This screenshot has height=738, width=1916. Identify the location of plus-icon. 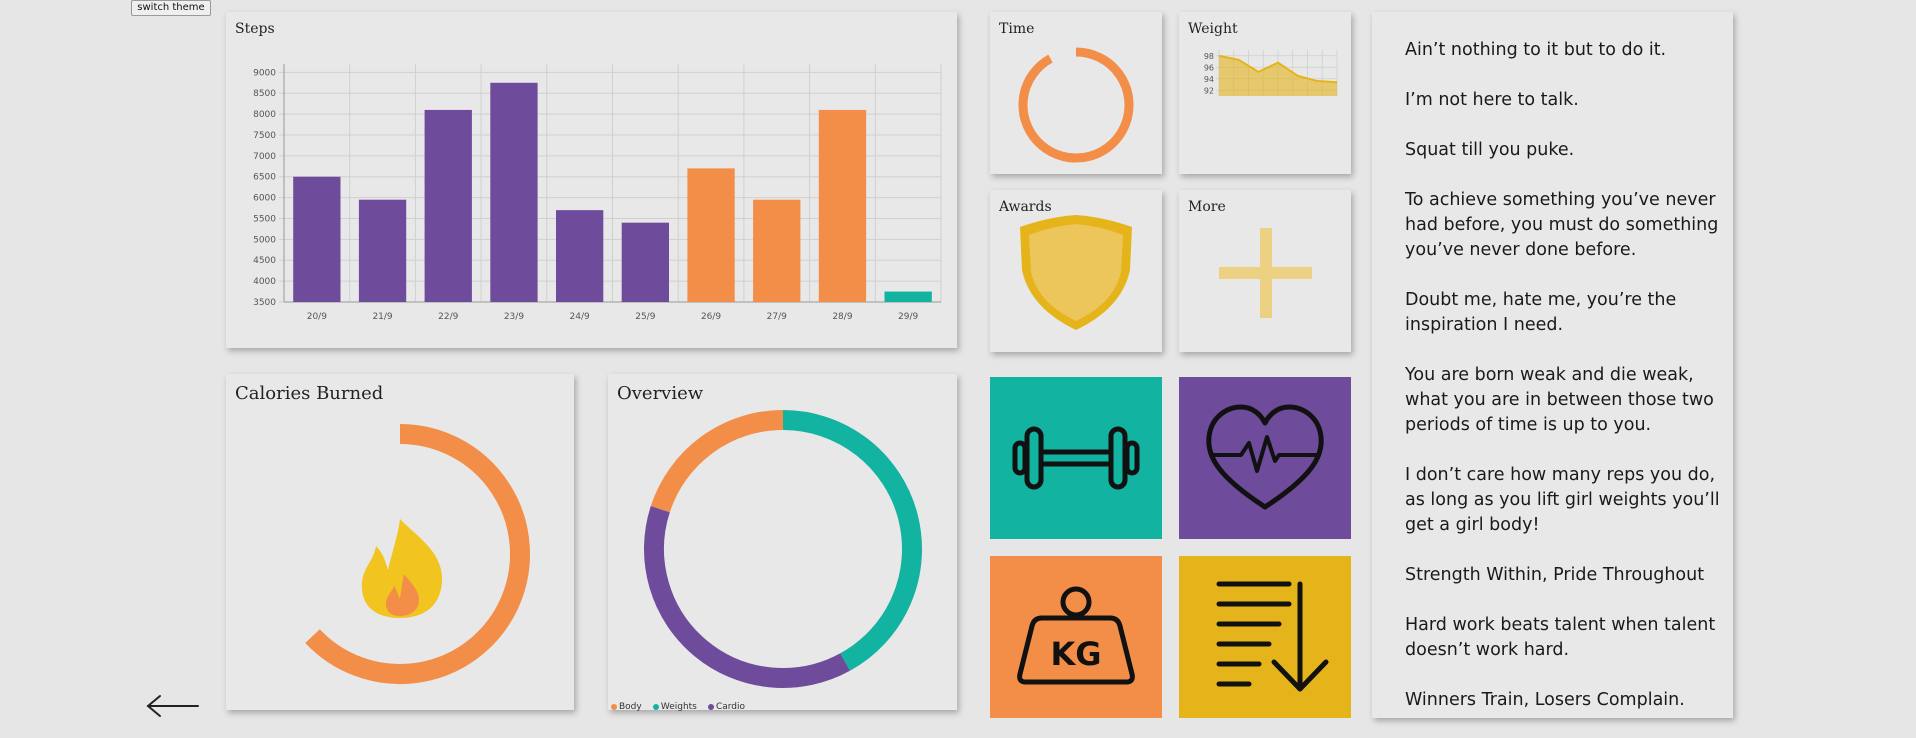
(1265, 273).